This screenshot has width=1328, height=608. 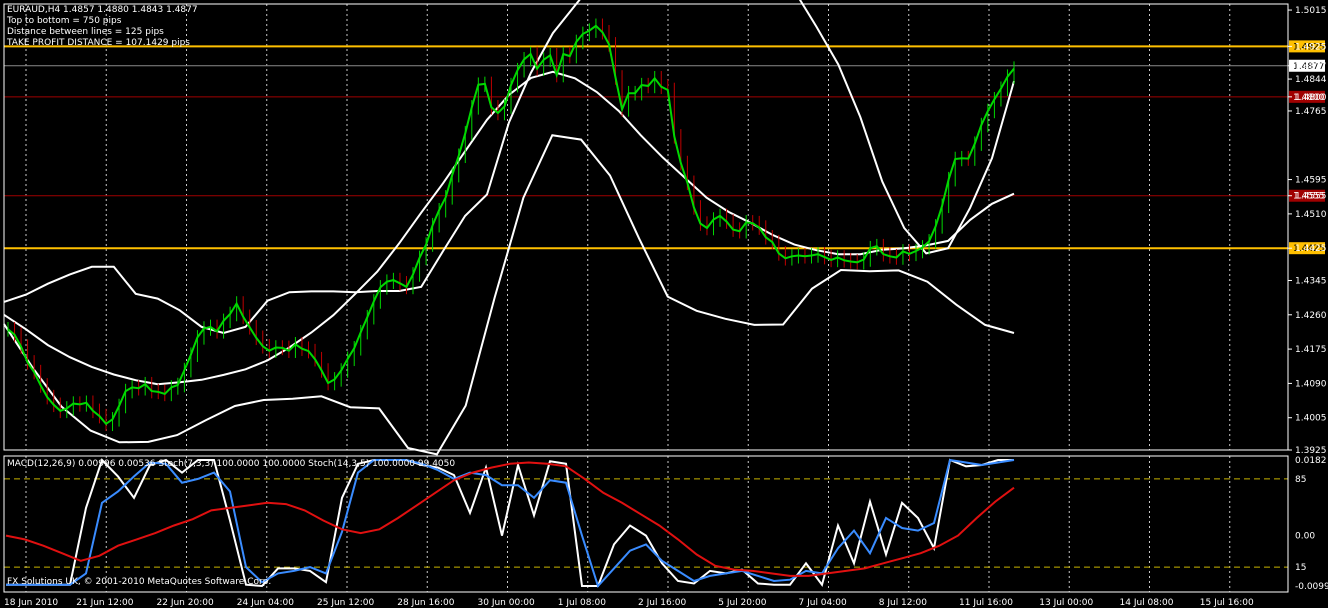 I want to click on x-tick-label: 28 Jun 16:00, so click(x=425, y=603).